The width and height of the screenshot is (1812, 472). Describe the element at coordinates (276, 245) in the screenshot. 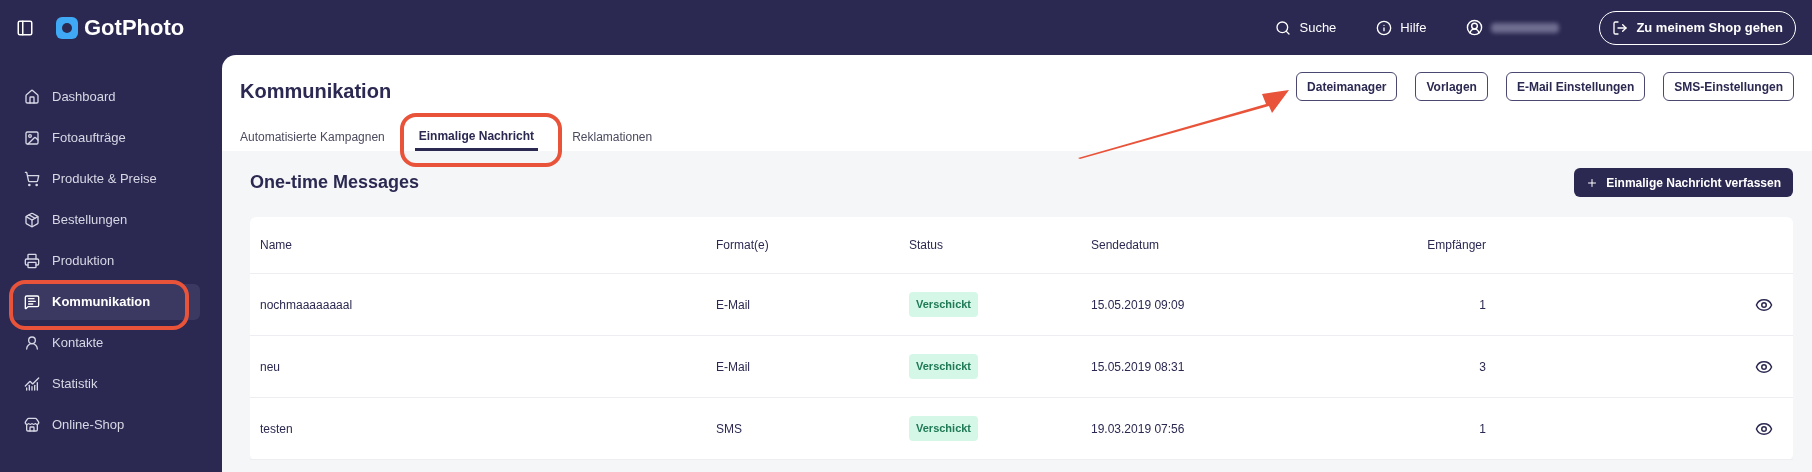

I see `column-header: Name` at that location.